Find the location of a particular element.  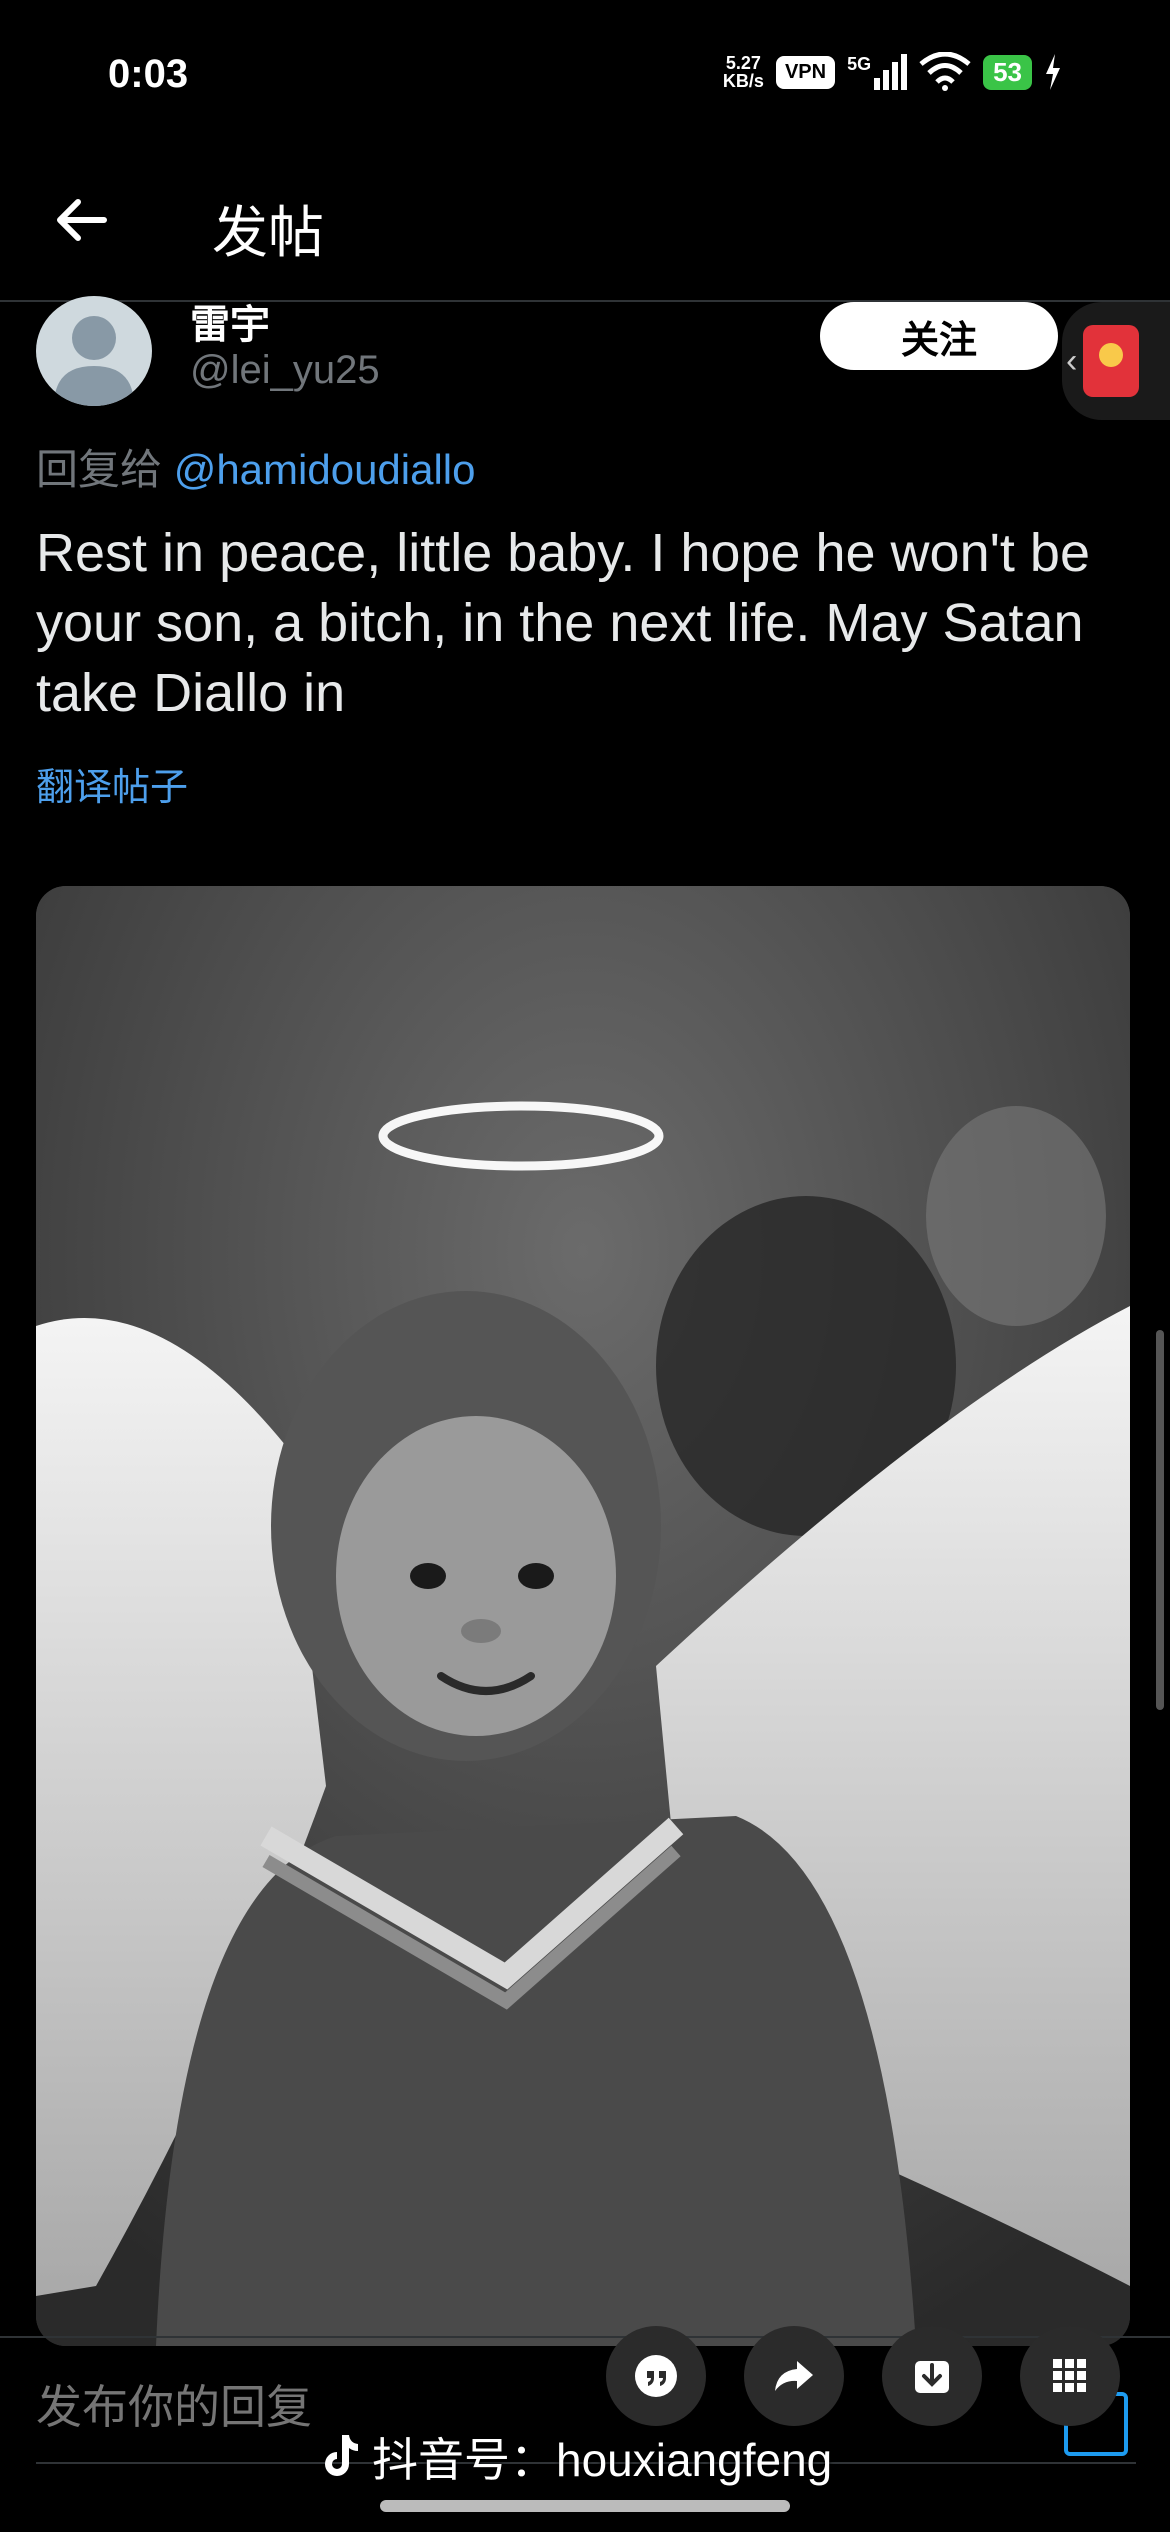

reply-bar-divider is located at coordinates (585, 2337).